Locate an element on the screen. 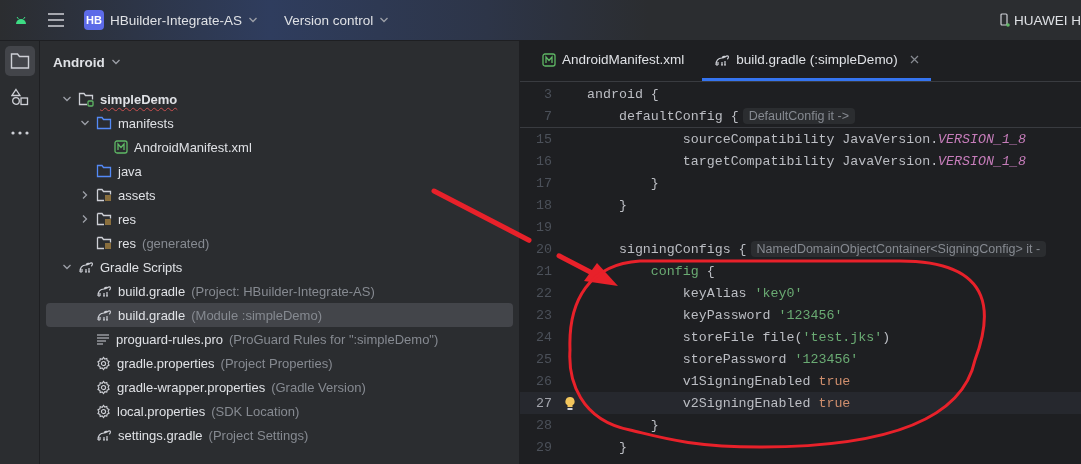 The width and height of the screenshot is (1081, 464). code-line: v2SigningEnabled true is located at coordinates (766, 403).